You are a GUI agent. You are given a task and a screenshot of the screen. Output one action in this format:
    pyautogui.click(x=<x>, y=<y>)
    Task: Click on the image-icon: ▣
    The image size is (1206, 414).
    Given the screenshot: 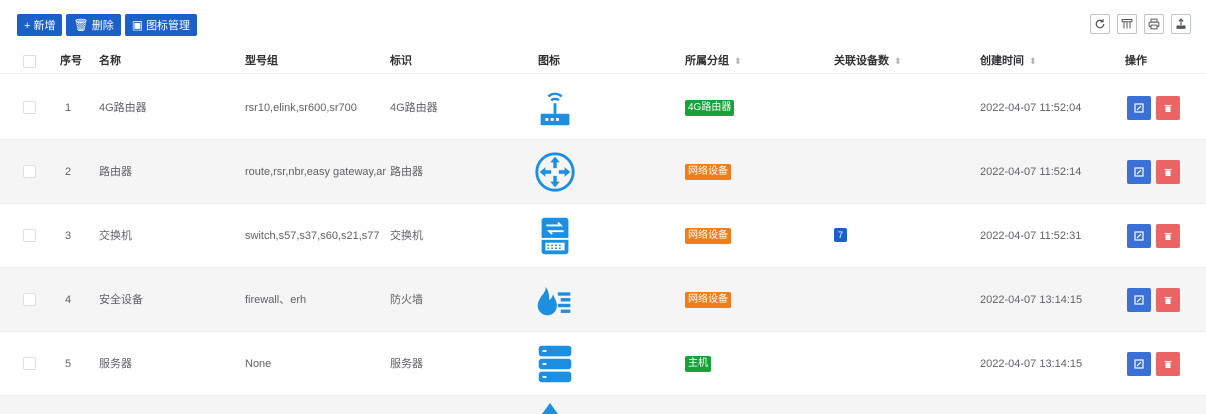 What is the action you would take?
    pyautogui.click(x=137, y=25)
    